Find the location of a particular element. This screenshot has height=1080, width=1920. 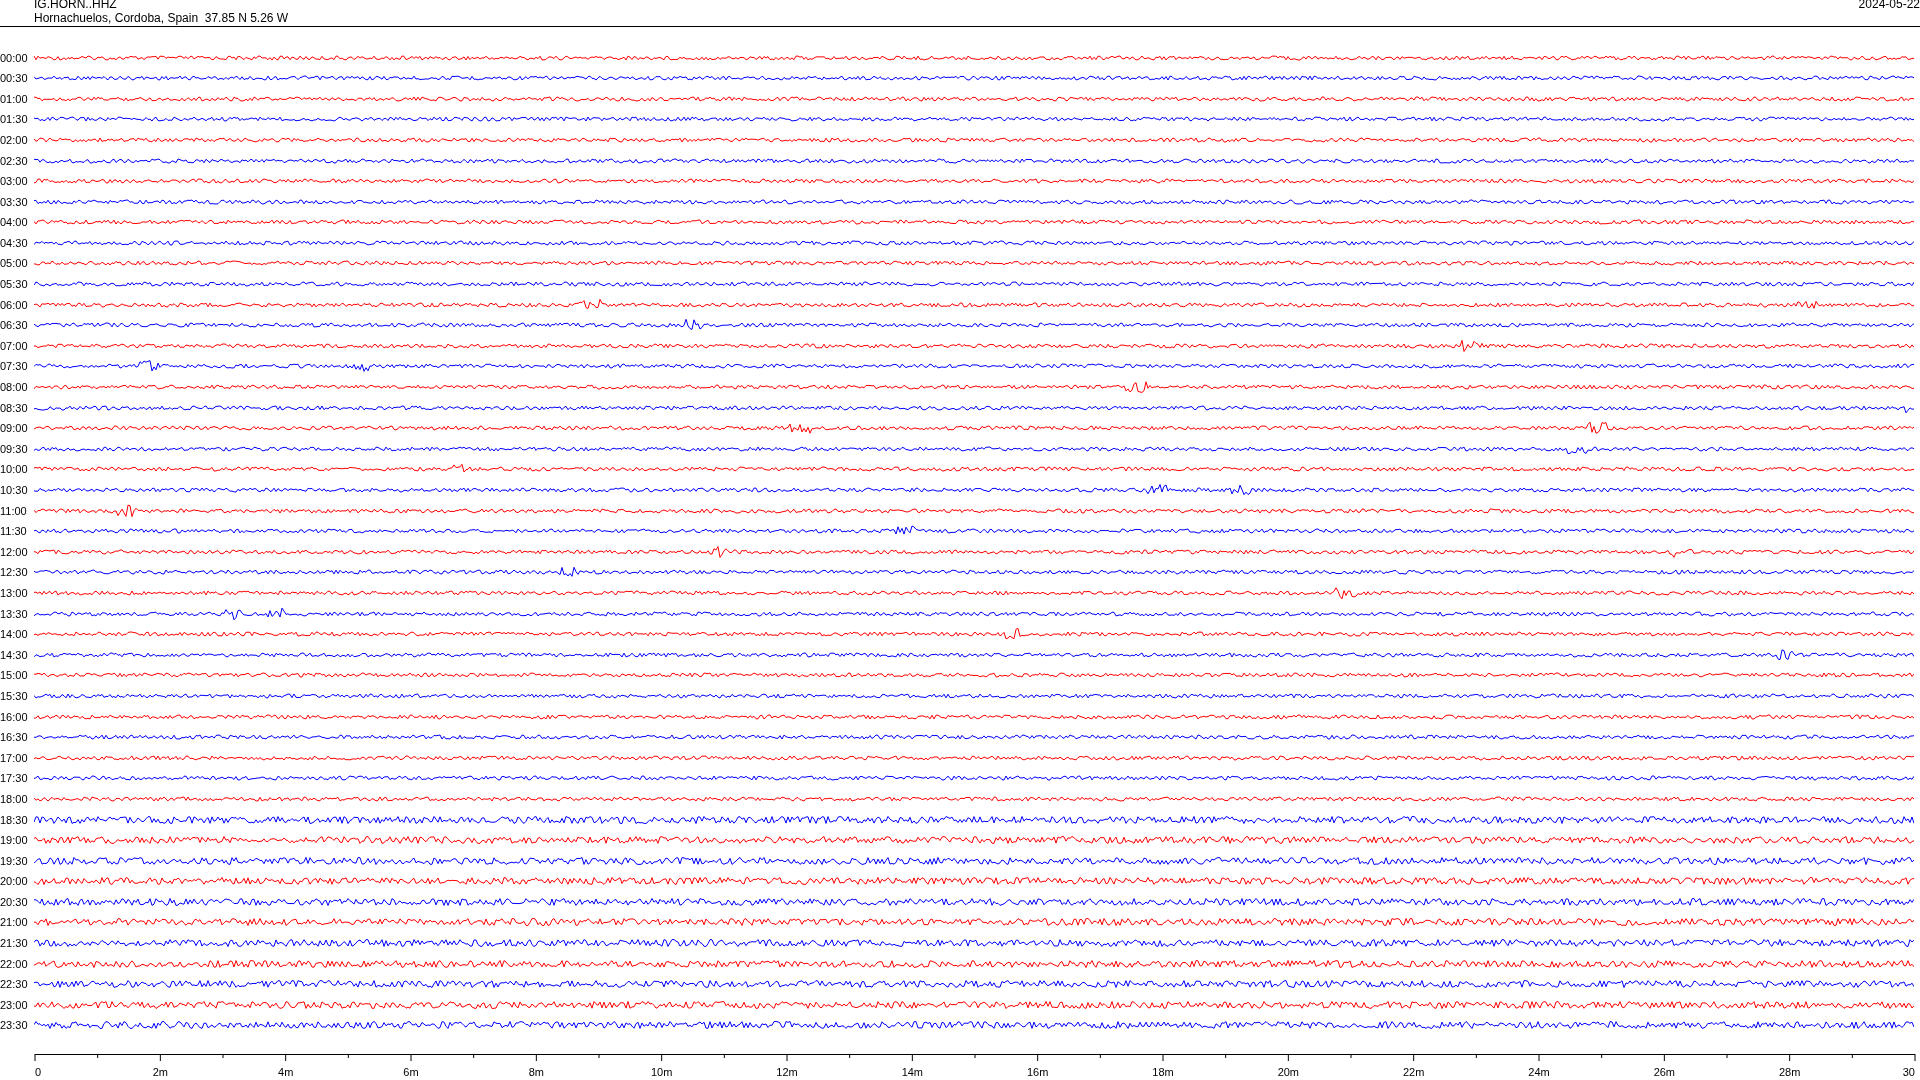

time-label: 20:30 is located at coordinates (14, 901).